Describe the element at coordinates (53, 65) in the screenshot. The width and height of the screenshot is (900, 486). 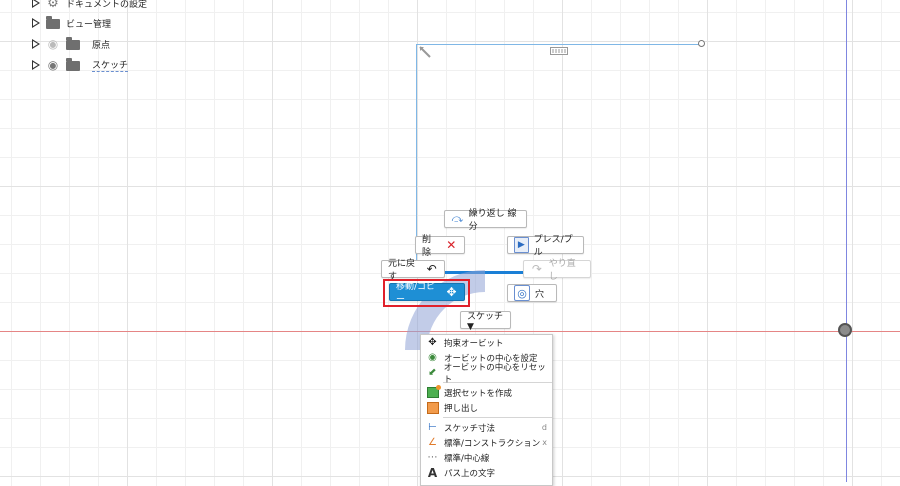
I see `eye-visible-icon: ◉` at that location.